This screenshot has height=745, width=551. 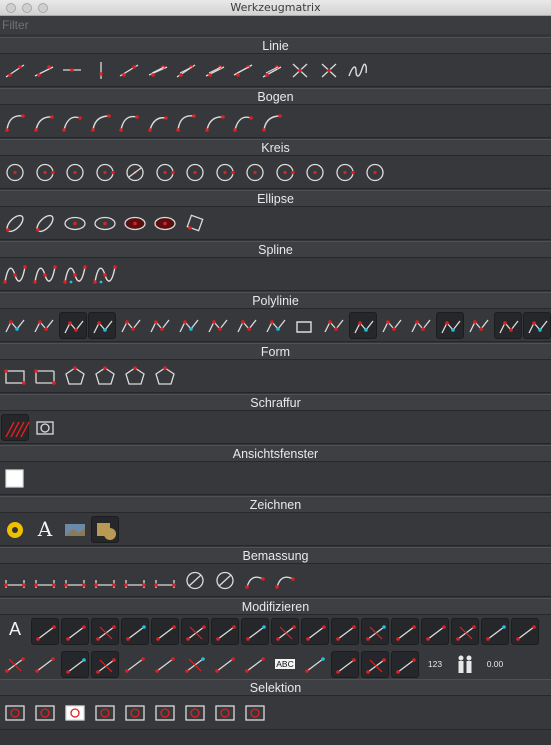 What do you see at coordinates (165, 223) in the screenshot?
I see `ellipse-foci-tool` at bounding box center [165, 223].